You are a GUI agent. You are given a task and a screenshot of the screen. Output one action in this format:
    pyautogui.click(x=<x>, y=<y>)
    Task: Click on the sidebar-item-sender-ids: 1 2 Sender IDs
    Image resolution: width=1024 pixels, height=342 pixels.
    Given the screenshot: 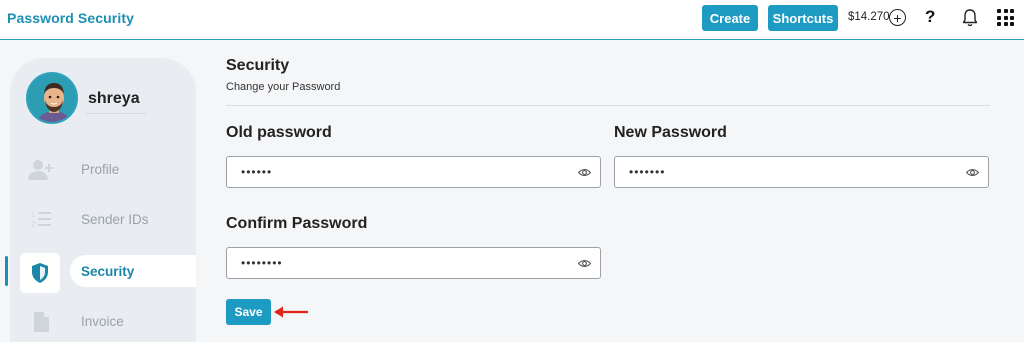 What is the action you would take?
    pyautogui.click(x=103, y=220)
    